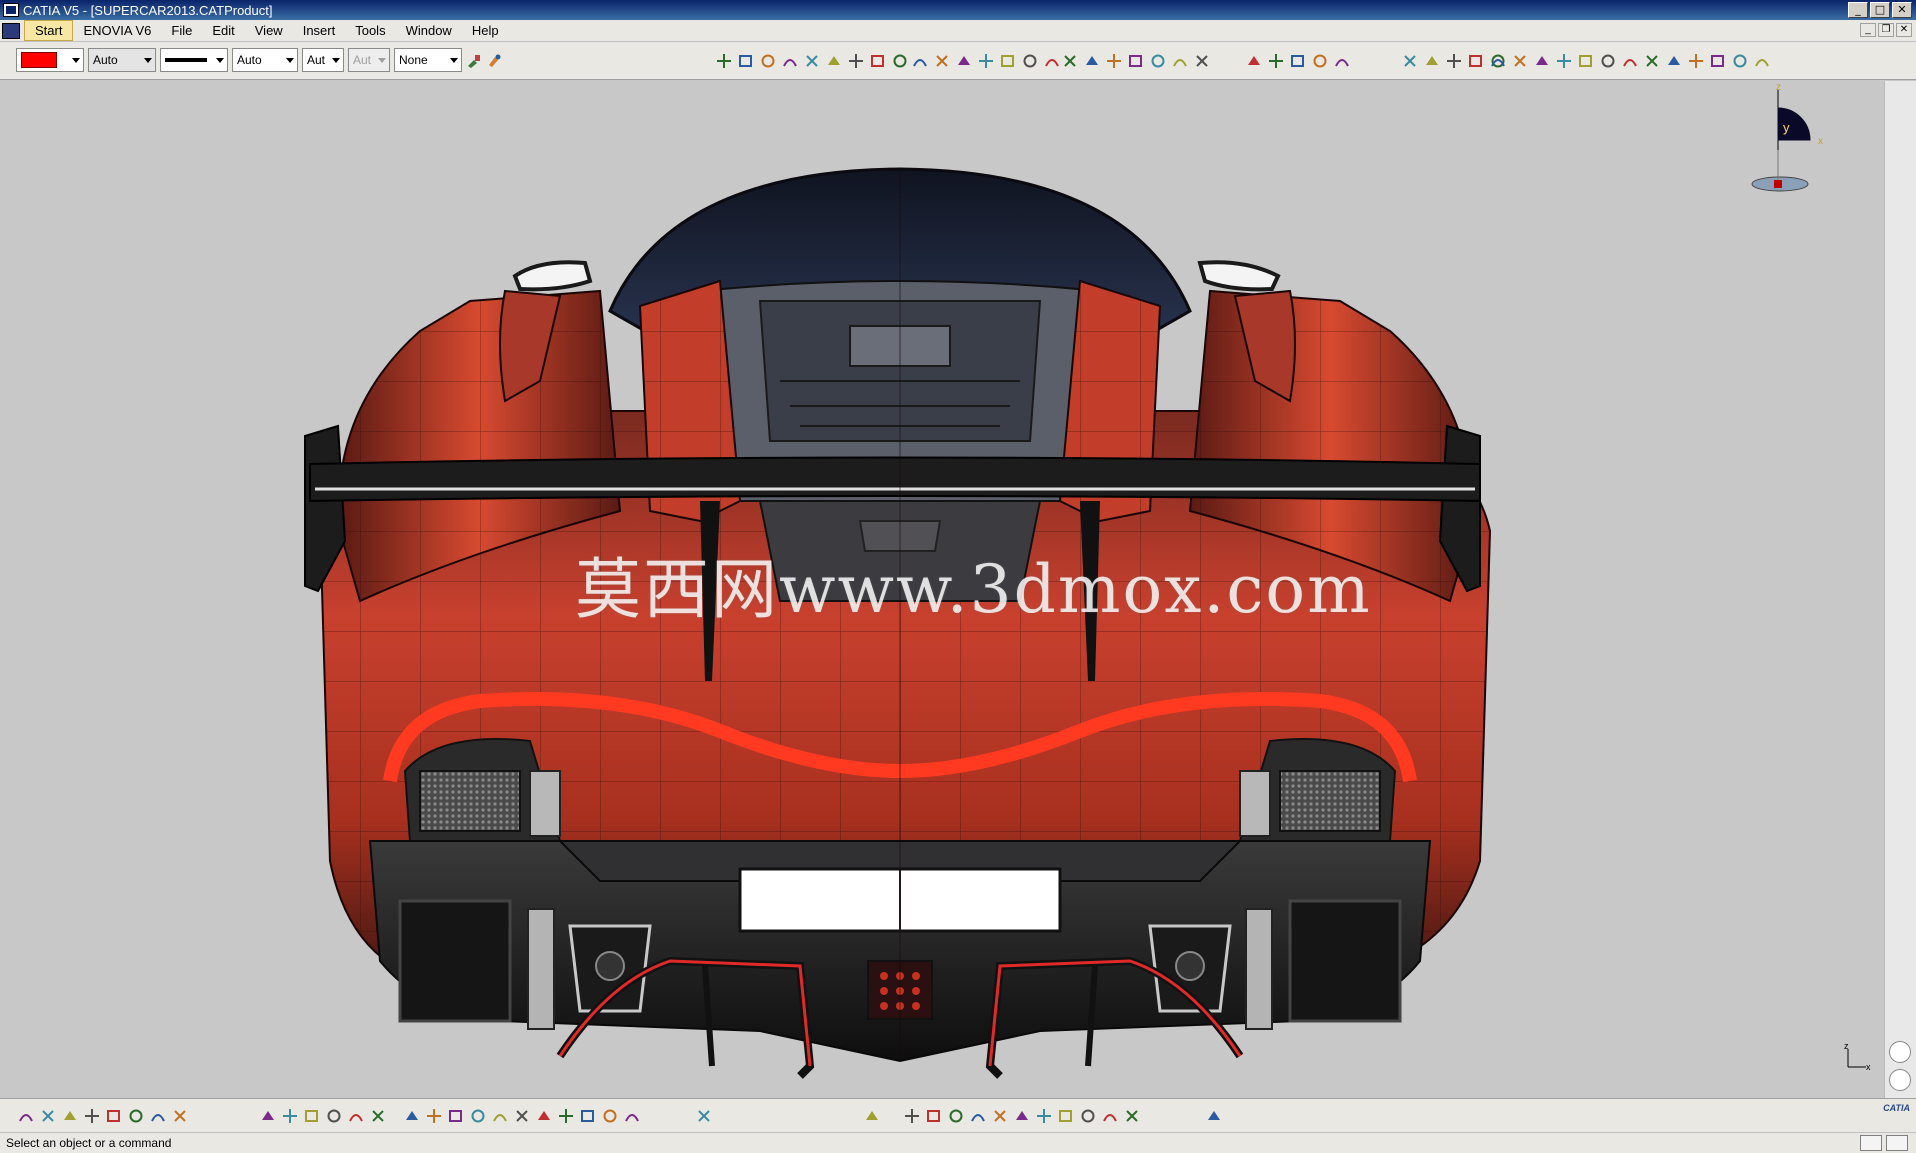 The image size is (1916, 1153). Describe the element at coordinates (1897, 1143) in the screenshot. I see `power-input-toggle` at that location.